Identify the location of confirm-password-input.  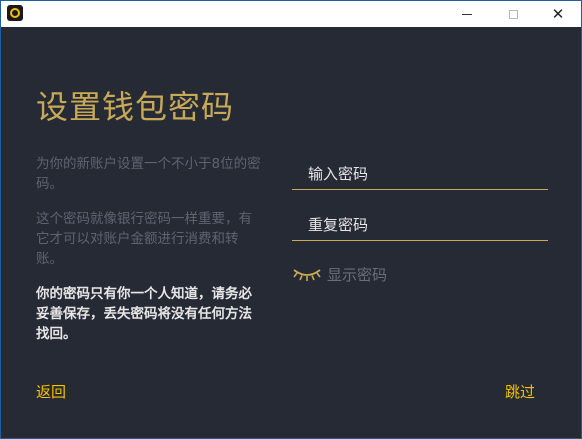
(420, 225).